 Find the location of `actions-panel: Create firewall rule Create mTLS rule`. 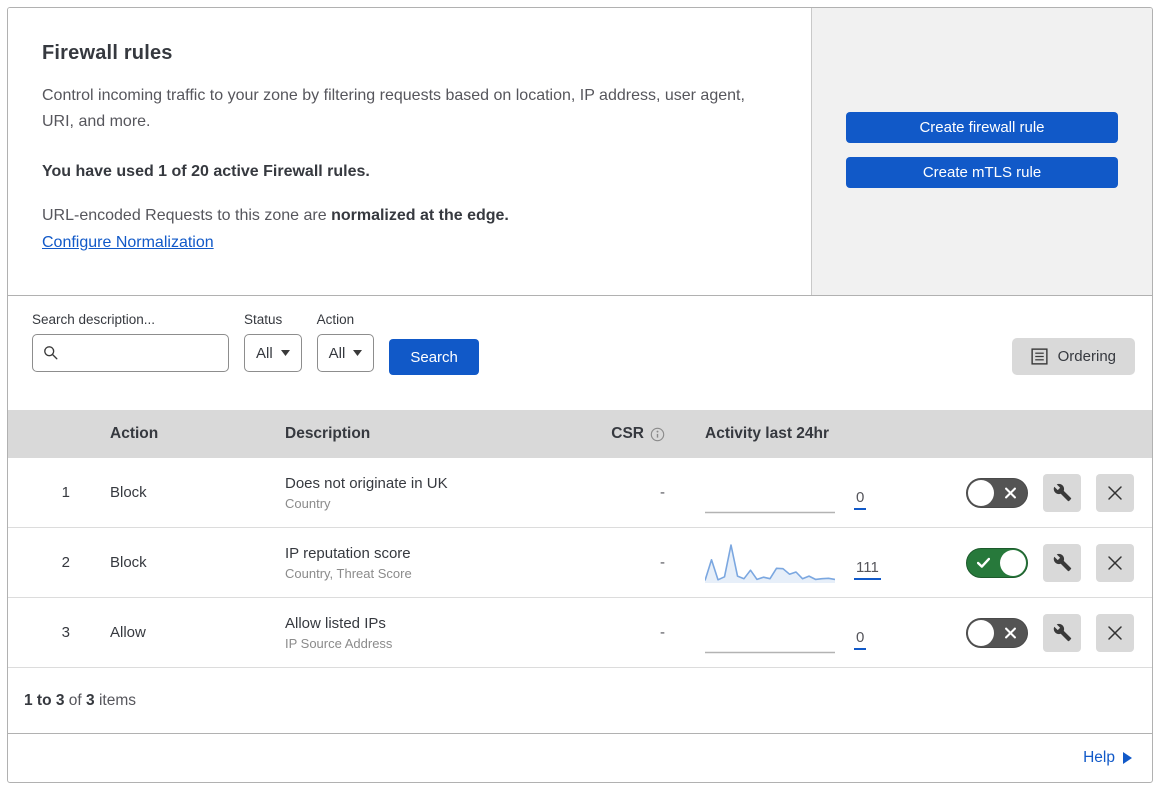

actions-panel: Create firewall rule Create mTLS rule is located at coordinates (981, 151).